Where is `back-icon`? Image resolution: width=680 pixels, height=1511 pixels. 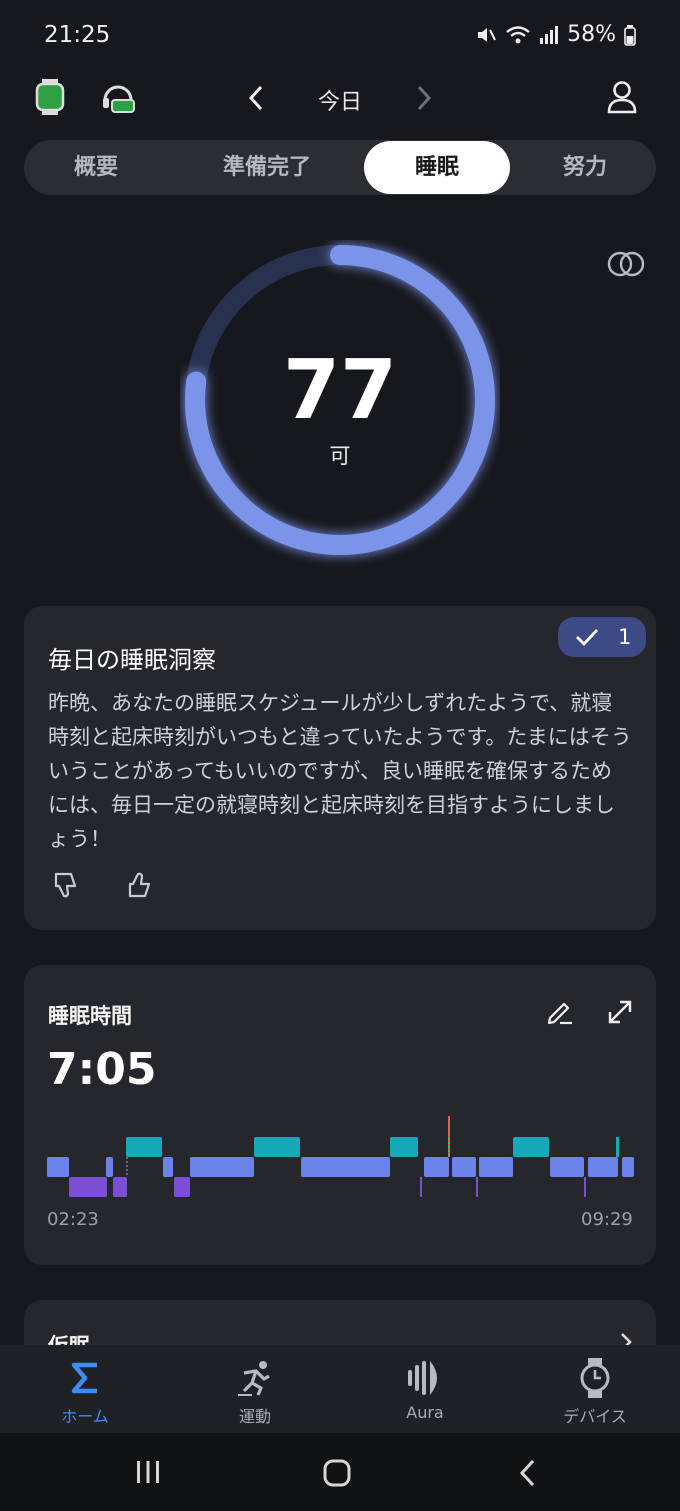
back-icon is located at coordinates (528, 1473).